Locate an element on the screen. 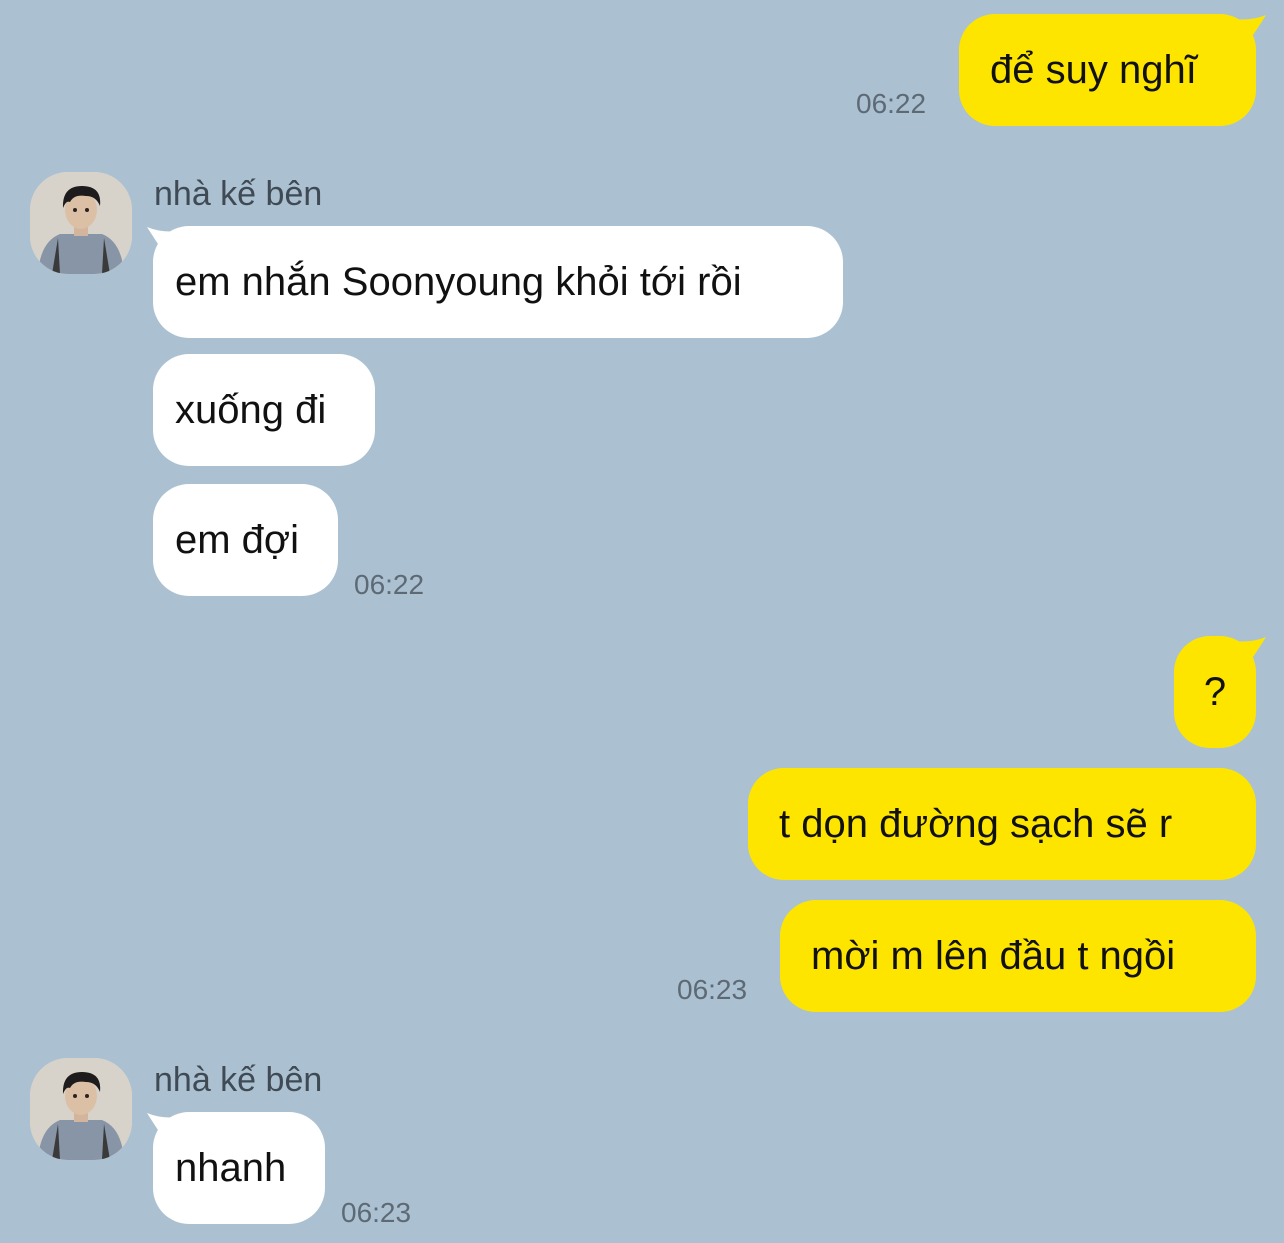 This screenshot has height=1243, width=1284. incoming-message-bubble: nhanh is located at coordinates (239, 1168).